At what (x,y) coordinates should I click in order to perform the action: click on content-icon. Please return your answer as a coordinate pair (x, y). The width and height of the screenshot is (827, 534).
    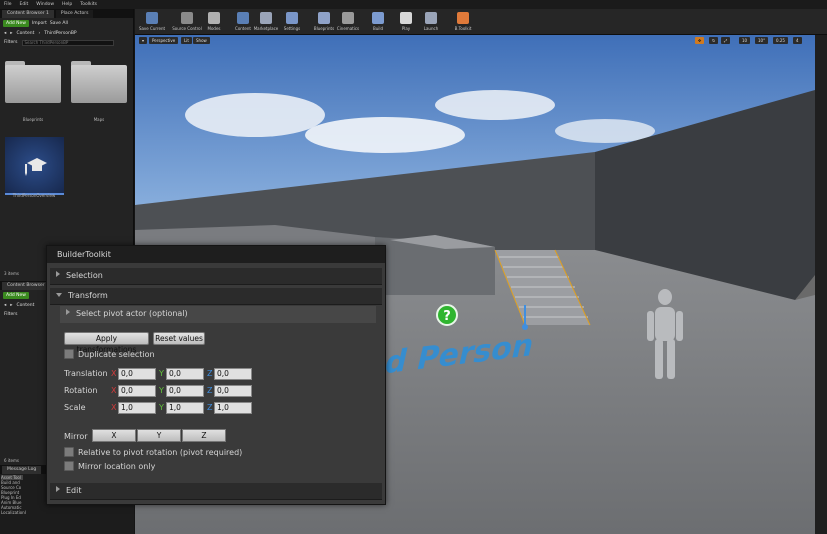
    Looking at the image, I should click on (243, 18).